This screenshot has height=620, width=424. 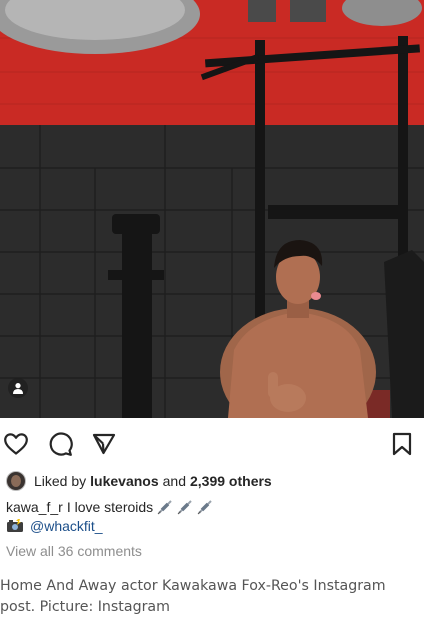 I want to click on caption-text: I love steroids, so click(x=110, y=507).